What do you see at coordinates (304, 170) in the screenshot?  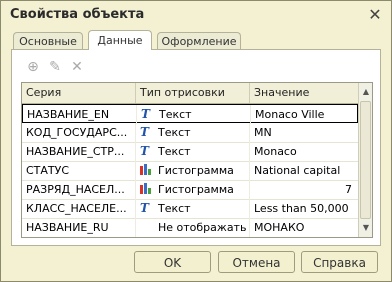 I see `value-cell: National capital` at bounding box center [304, 170].